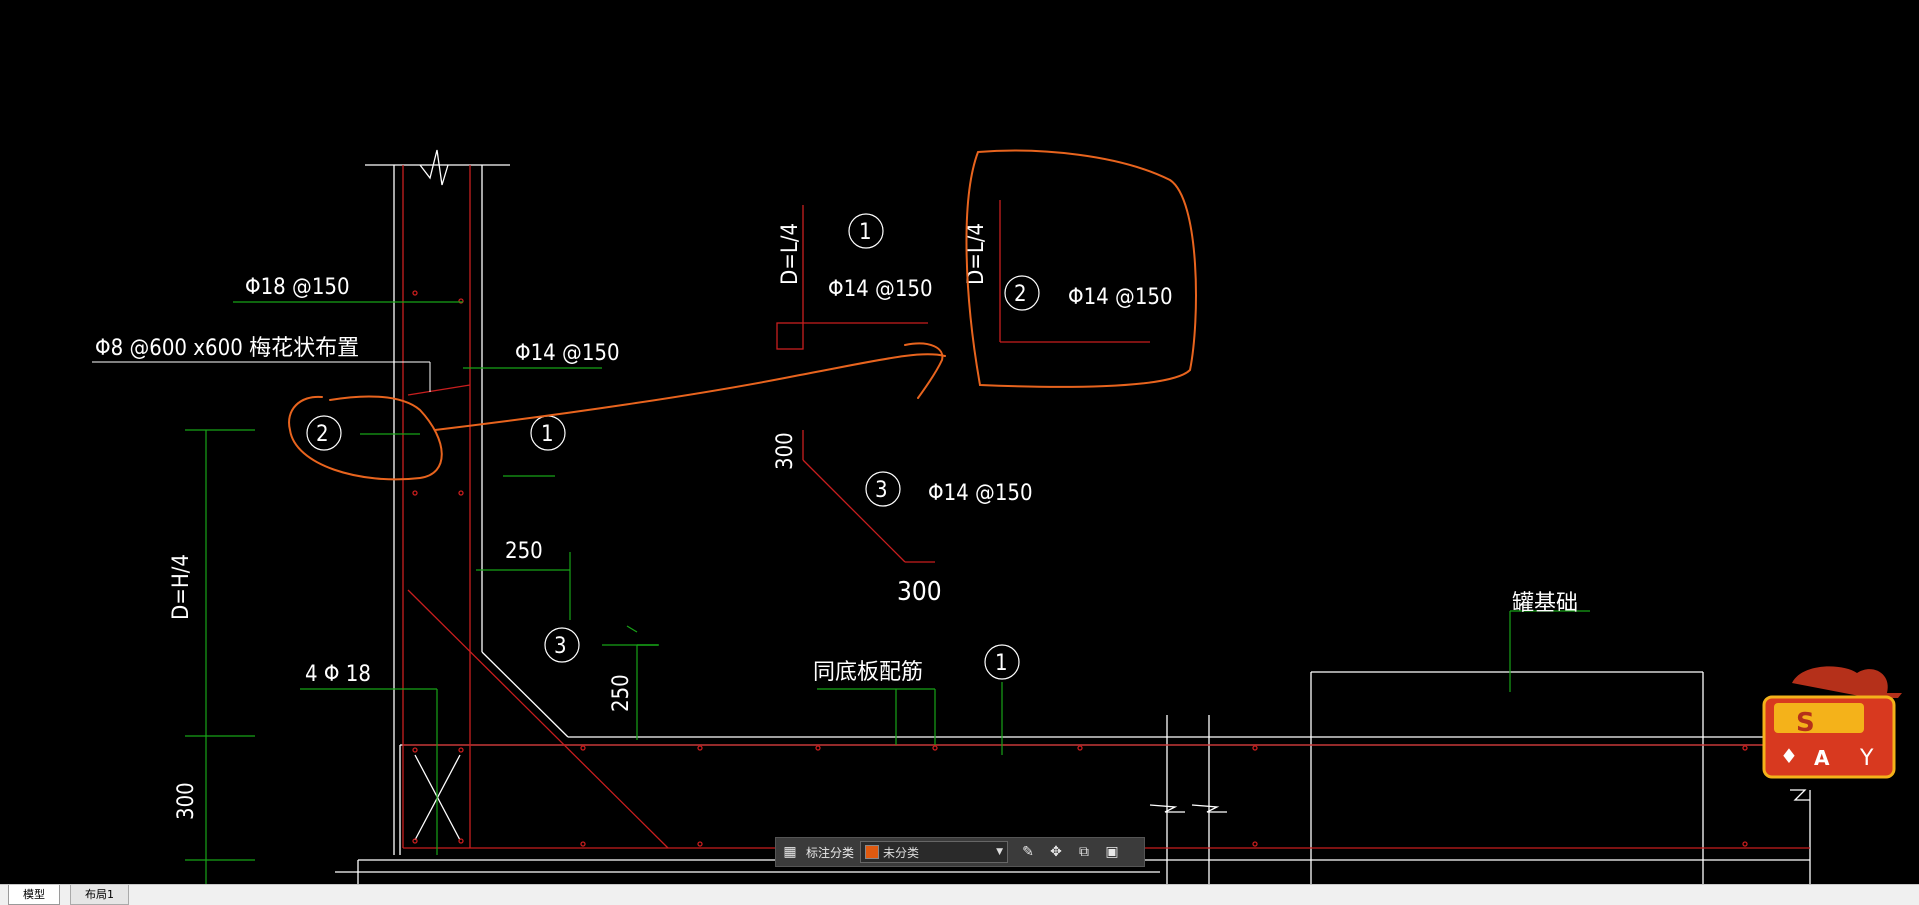  Describe the element at coordinates (924, 370) in the screenshot. I see `markup-arrowhead` at that location.